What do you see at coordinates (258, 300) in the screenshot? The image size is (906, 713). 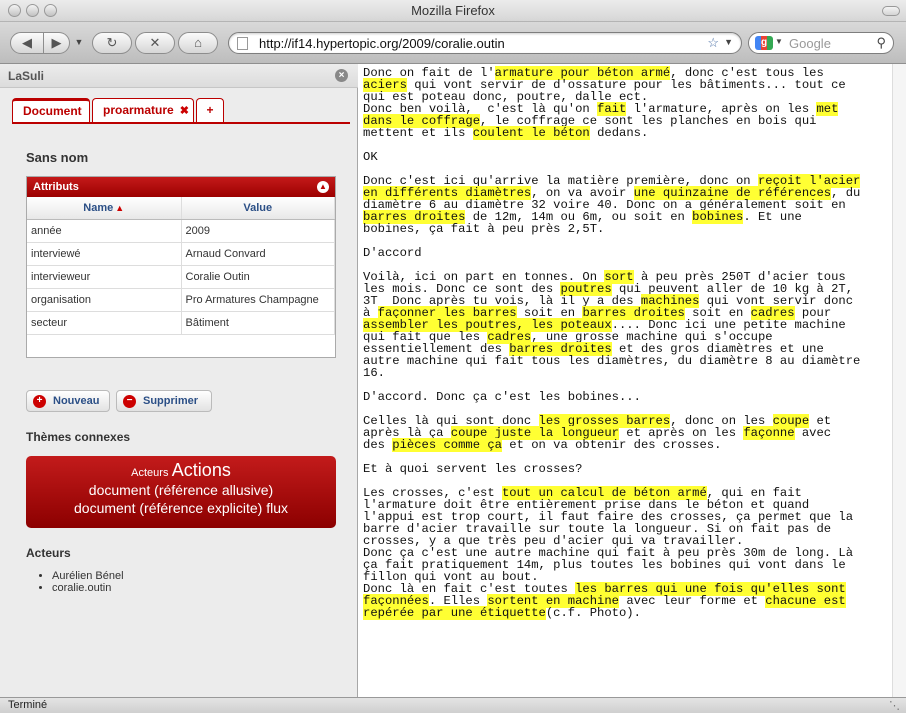 I see `attr-value: Pro Armatures Champagne` at bounding box center [258, 300].